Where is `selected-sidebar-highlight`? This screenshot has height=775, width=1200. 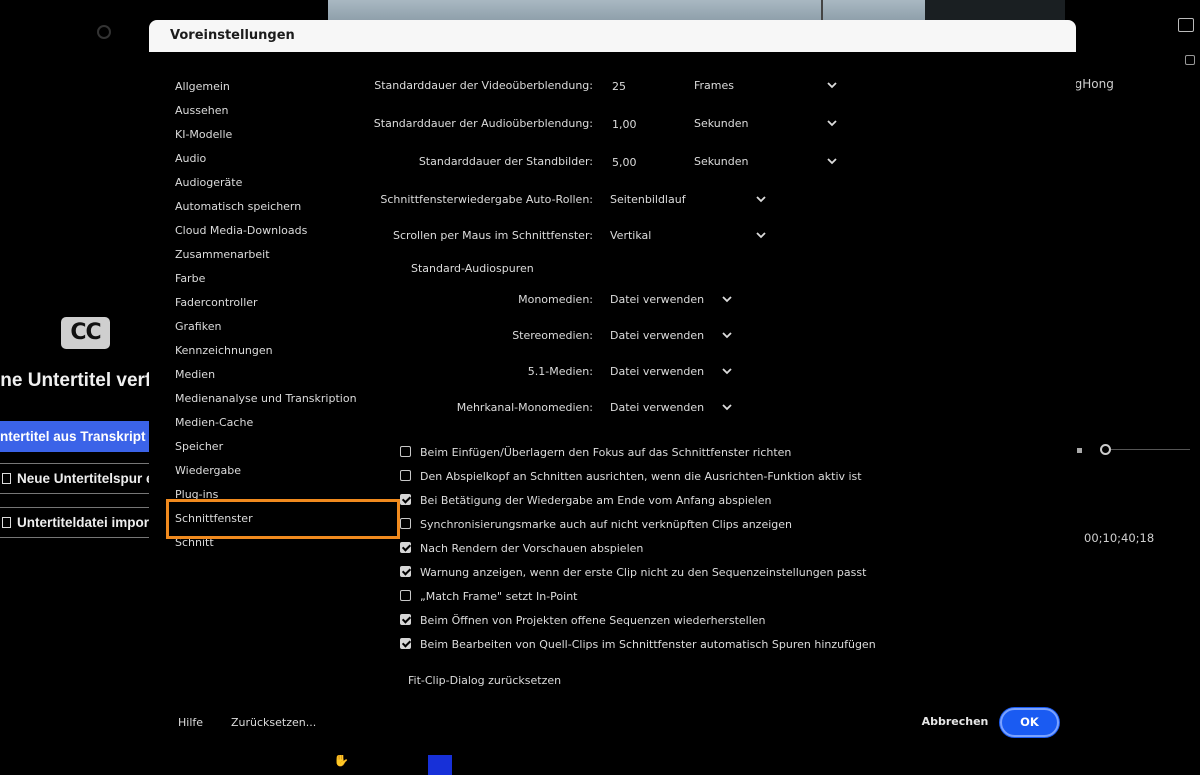
selected-sidebar-highlight is located at coordinates (283, 519).